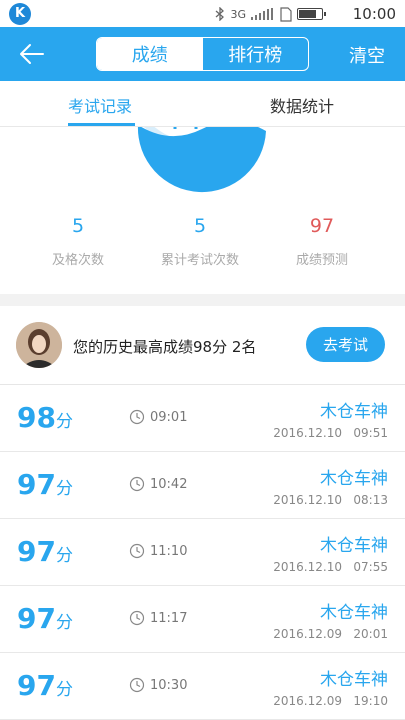 The width and height of the screenshot is (405, 720). What do you see at coordinates (321, 260) in the screenshot?
I see `stat-label: 成绩预测` at bounding box center [321, 260].